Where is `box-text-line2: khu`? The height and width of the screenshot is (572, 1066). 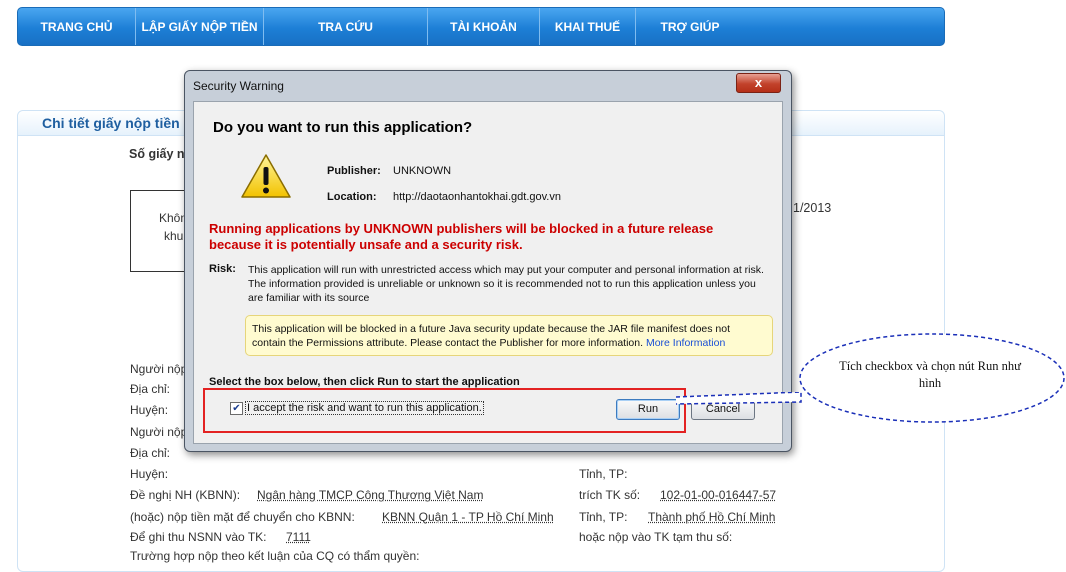
box-text-line2: khu is located at coordinates (174, 236).